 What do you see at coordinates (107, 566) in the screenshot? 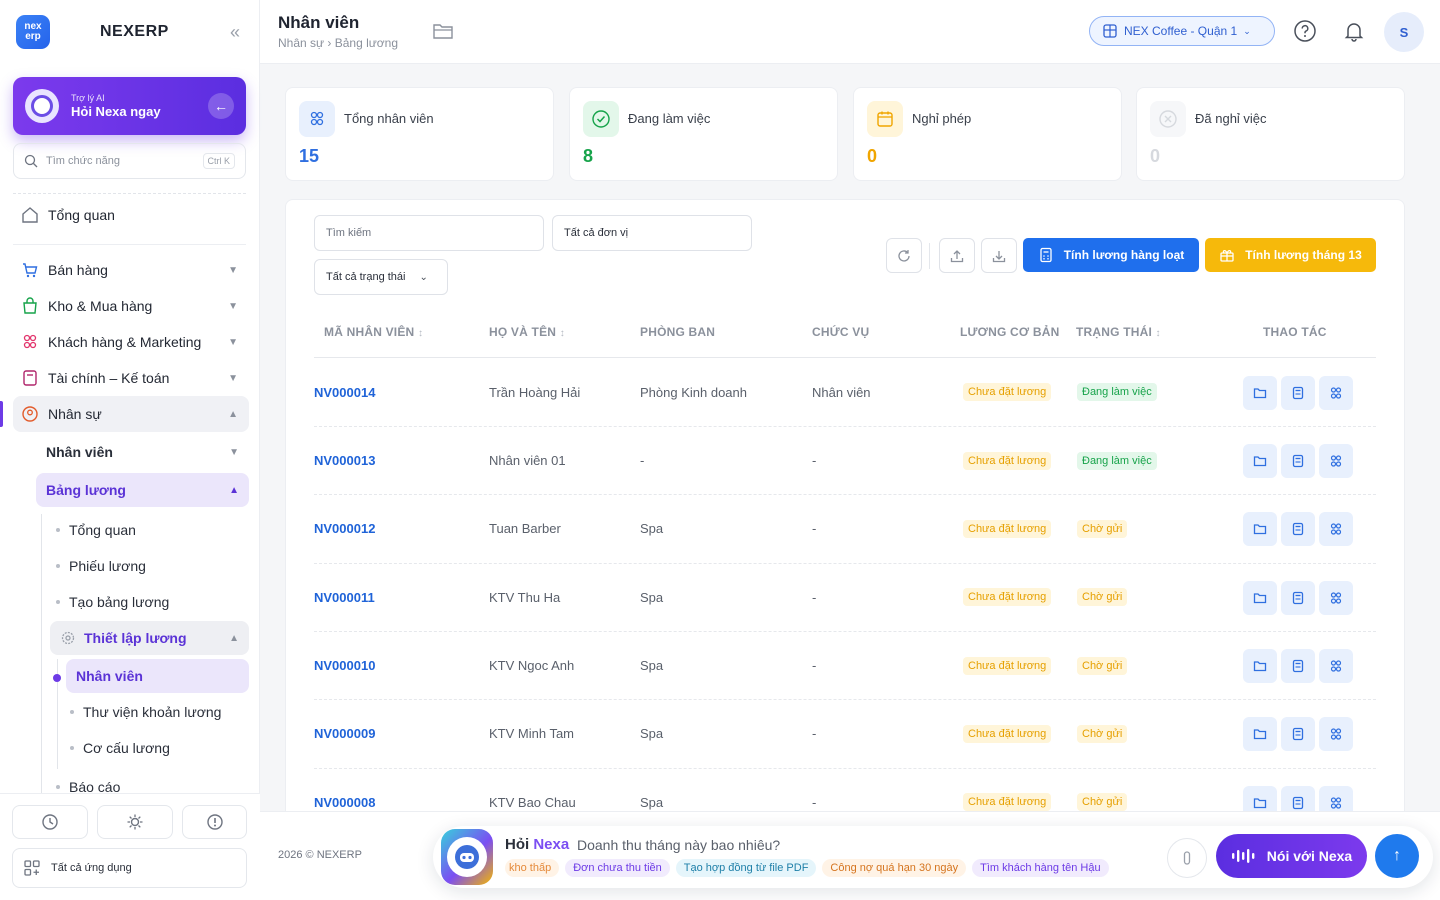
I see `nav-item-label: Phiếu lương` at bounding box center [107, 566].